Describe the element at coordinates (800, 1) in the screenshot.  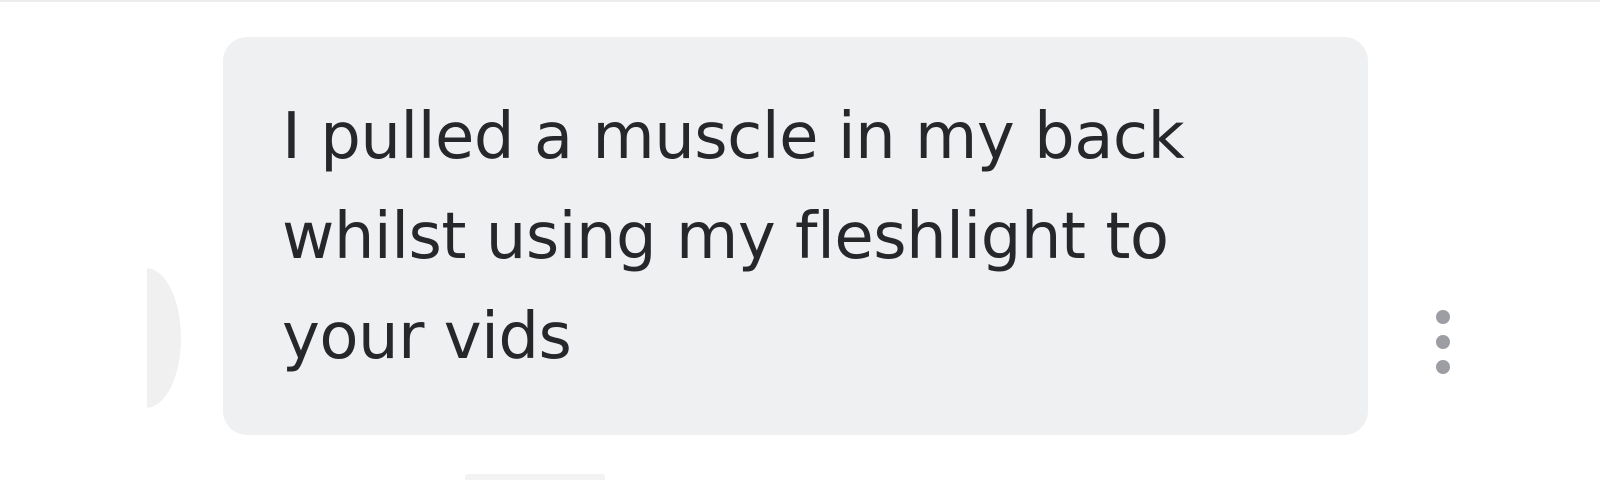
I see `top-divider` at that location.